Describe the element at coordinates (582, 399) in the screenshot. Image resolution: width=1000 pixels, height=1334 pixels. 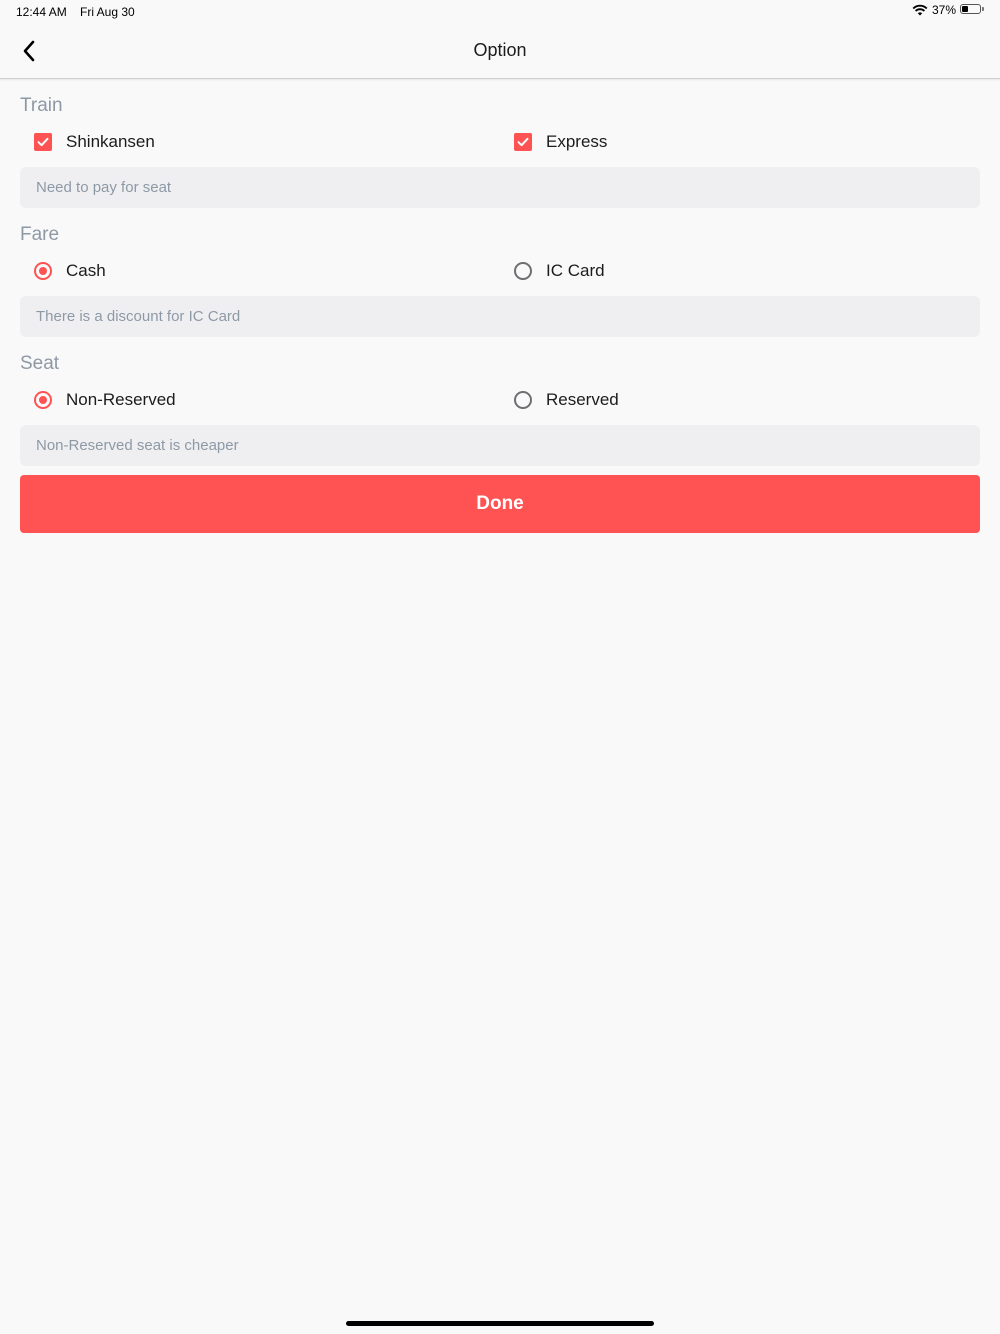
I see `option-label: Reserved` at that location.